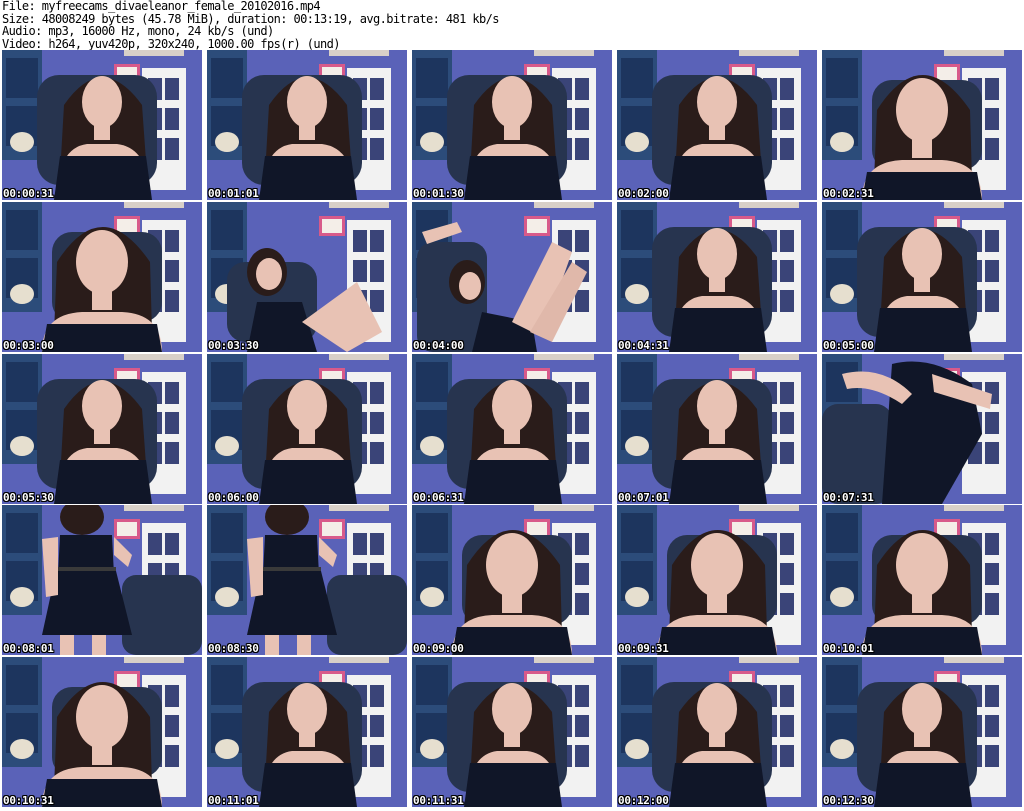 Image resolution: width=1024 pixels, height=811 pixels. Describe the element at coordinates (233, 649) in the screenshot. I see `frame-timestamp: 00:08:30` at that location.